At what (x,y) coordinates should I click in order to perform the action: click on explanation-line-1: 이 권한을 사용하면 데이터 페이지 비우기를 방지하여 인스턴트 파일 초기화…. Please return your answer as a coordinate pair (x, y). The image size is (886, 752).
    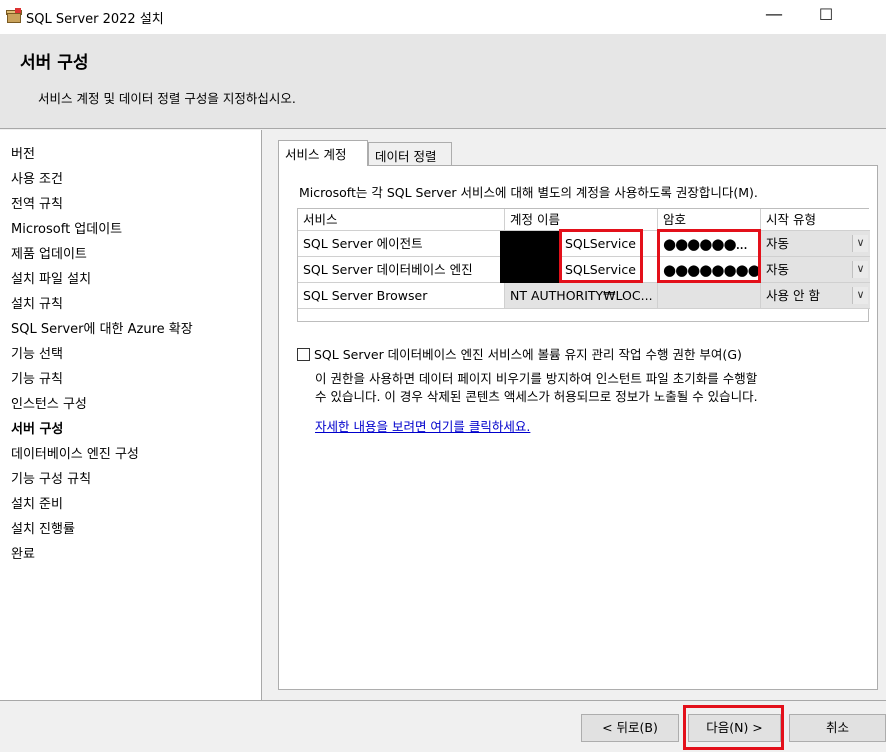
    Looking at the image, I should click on (536, 378).